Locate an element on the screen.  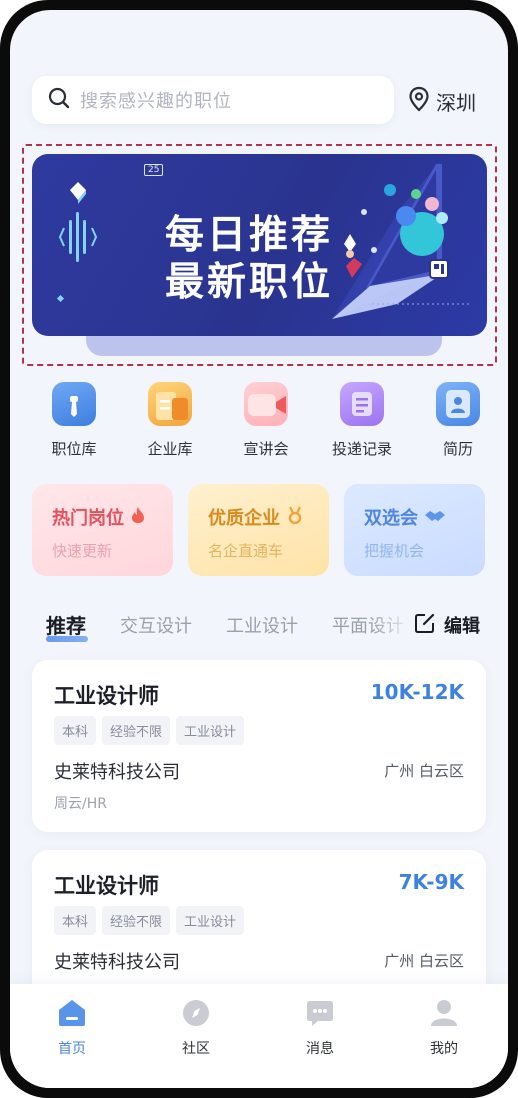
edit-tabs-button: 编辑 is located at coordinates (447, 625).